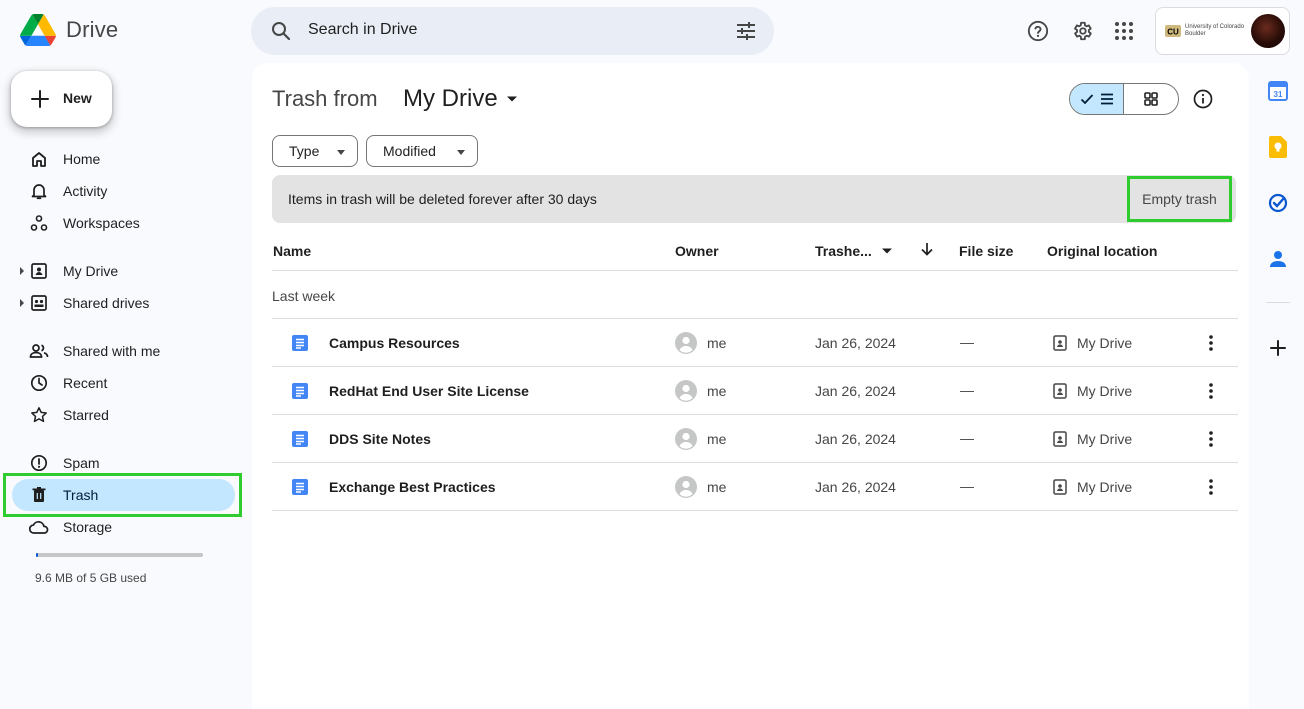 The height and width of the screenshot is (709, 1304). What do you see at coordinates (986, 251) in the screenshot?
I see `column-header-file-size: File size` at bounding box center [986, 251].